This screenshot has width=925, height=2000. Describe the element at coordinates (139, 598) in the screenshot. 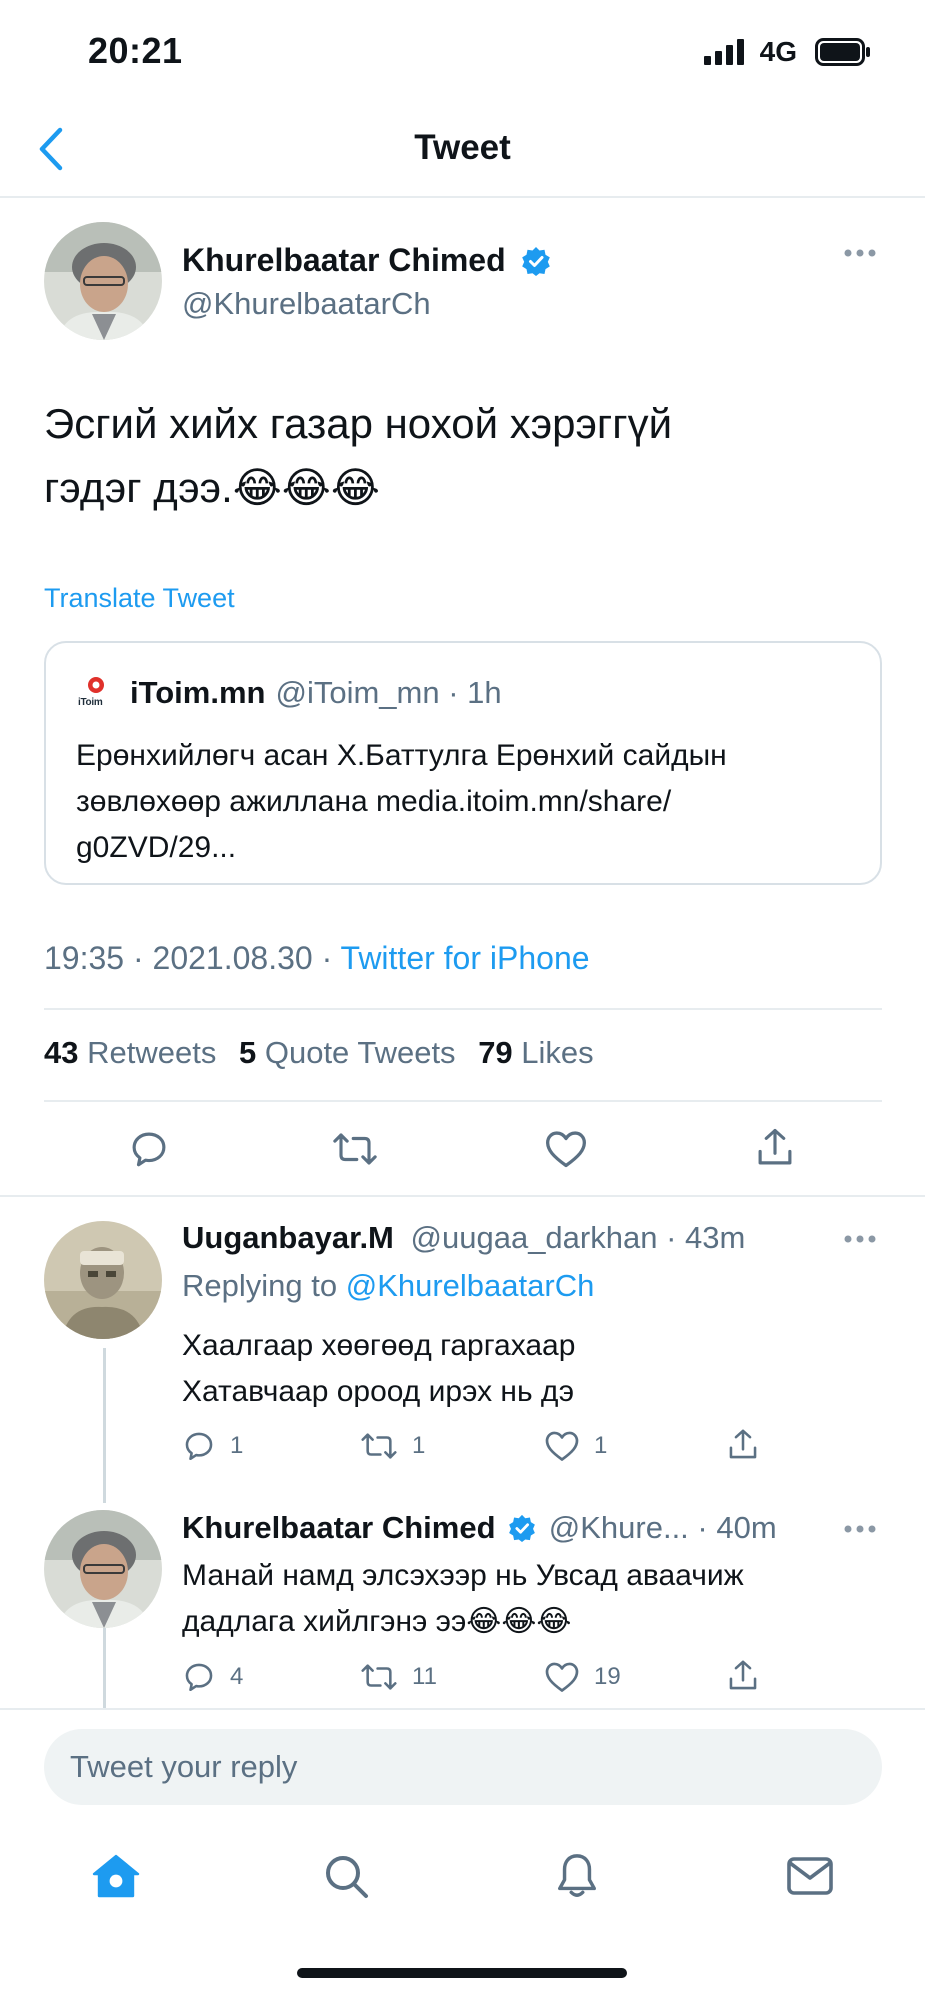

I see `translate-tweet-link: Translate Tweet` at that location.